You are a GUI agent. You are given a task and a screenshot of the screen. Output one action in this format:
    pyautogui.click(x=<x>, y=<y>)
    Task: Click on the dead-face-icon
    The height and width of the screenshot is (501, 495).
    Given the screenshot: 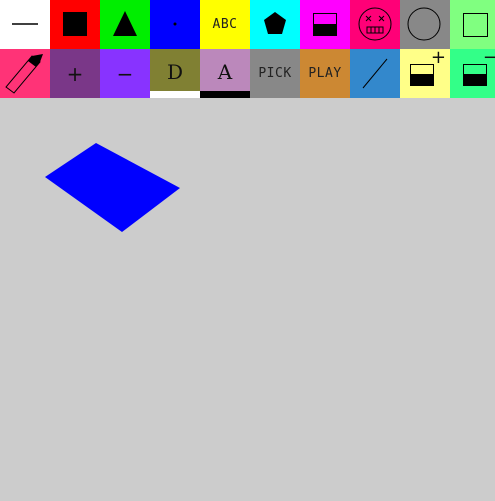 What is the action you would take?
    pyautogui.click(x=375, y=24)
    